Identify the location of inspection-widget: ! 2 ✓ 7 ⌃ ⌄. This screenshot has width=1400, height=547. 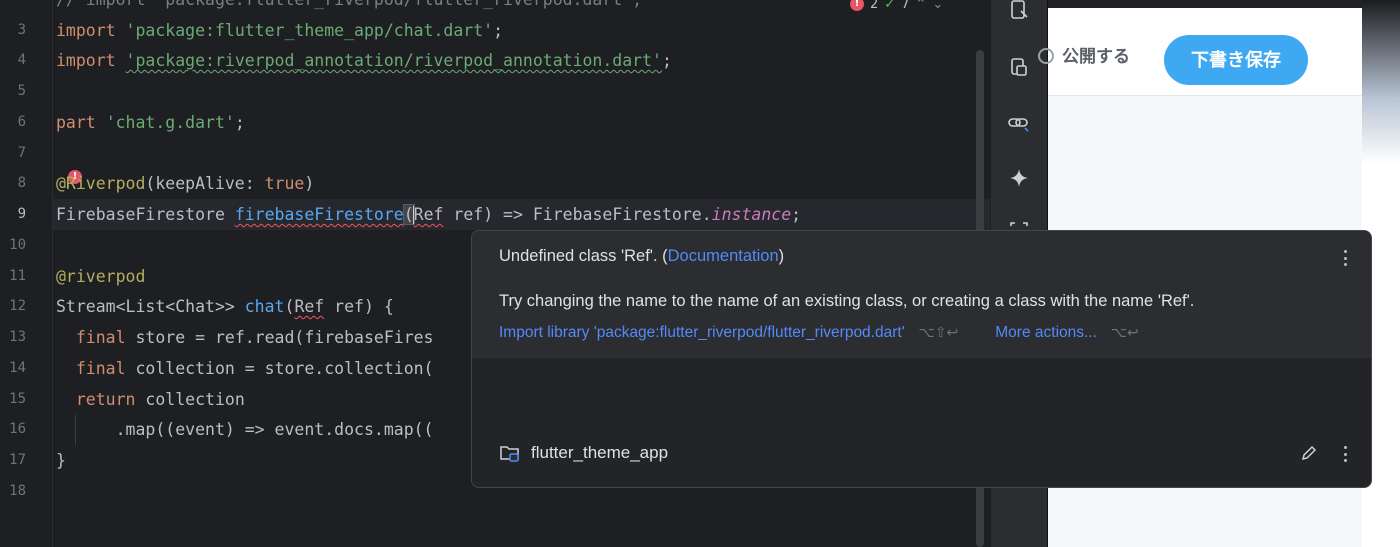
(896, 7).